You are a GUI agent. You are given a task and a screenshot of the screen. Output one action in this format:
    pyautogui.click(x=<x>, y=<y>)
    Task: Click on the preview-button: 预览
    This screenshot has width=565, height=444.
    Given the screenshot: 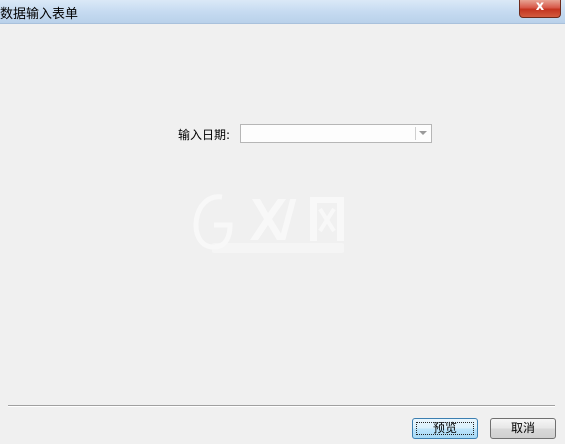 What is the action you would take?
    pyautogui.click(x=445, y=428)
    